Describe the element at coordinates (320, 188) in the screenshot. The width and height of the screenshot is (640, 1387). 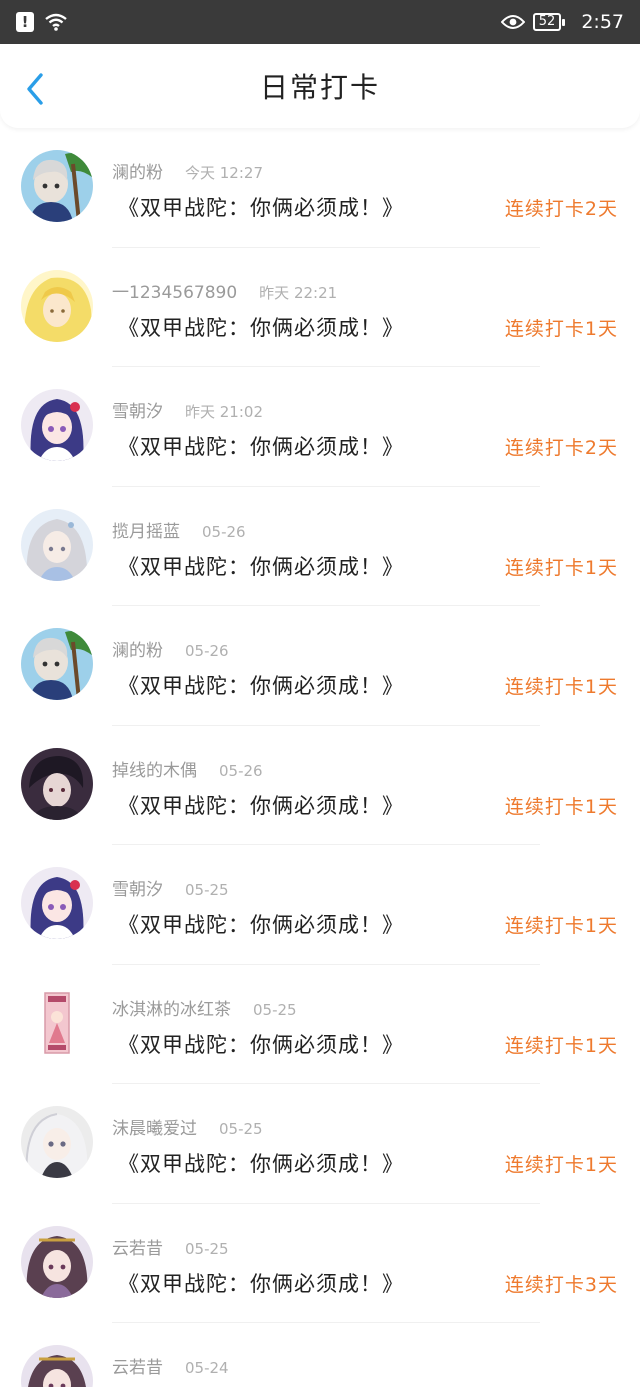
I see `checkin-item: 澜的粉 今天 12:27 《双甲战陀：你俩必须成！》 连续打卡2天` at that location.